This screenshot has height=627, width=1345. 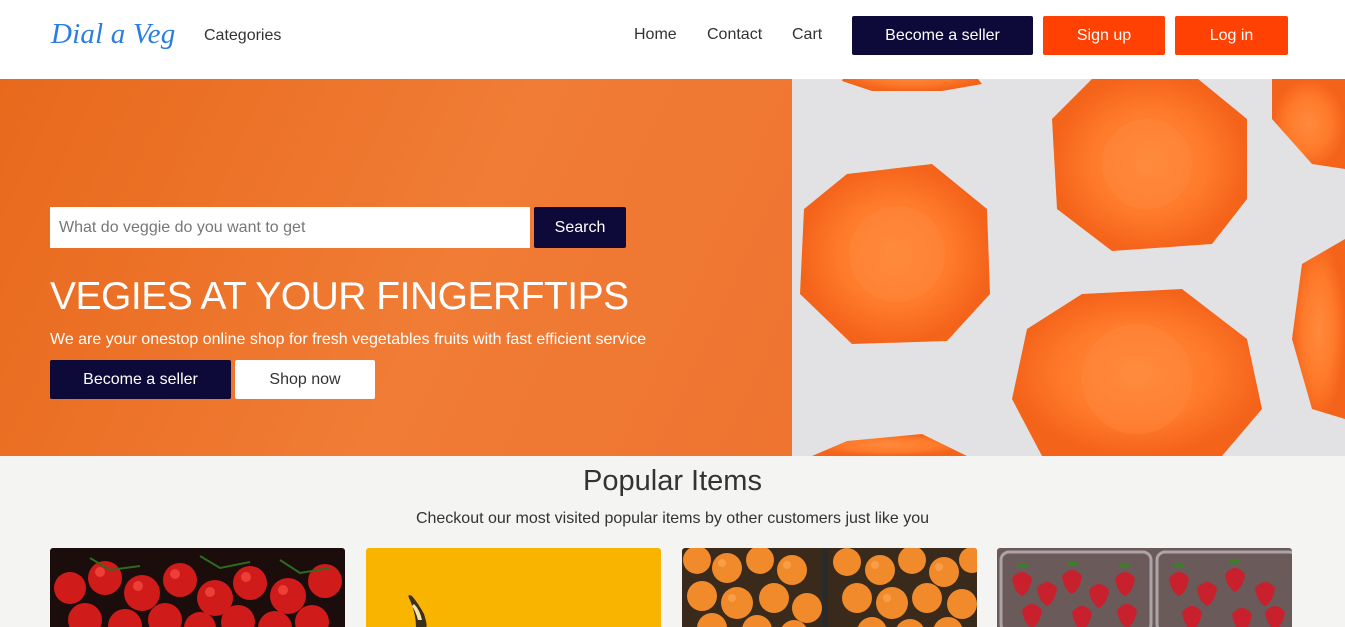 What do you see at coordinates (672, 481) in the screenshot?
I see `popular-items-title: Popular Items` at bounding box center [672, 481].